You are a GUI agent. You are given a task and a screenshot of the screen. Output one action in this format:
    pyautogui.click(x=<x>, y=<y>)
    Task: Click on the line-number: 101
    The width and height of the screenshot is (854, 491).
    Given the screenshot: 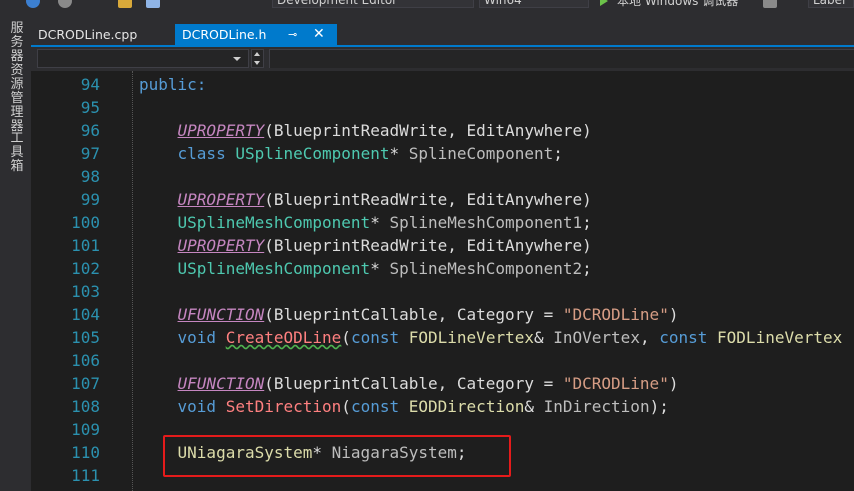 What is the action you would take?
    pyautogui.click(x=85, y=245)
    